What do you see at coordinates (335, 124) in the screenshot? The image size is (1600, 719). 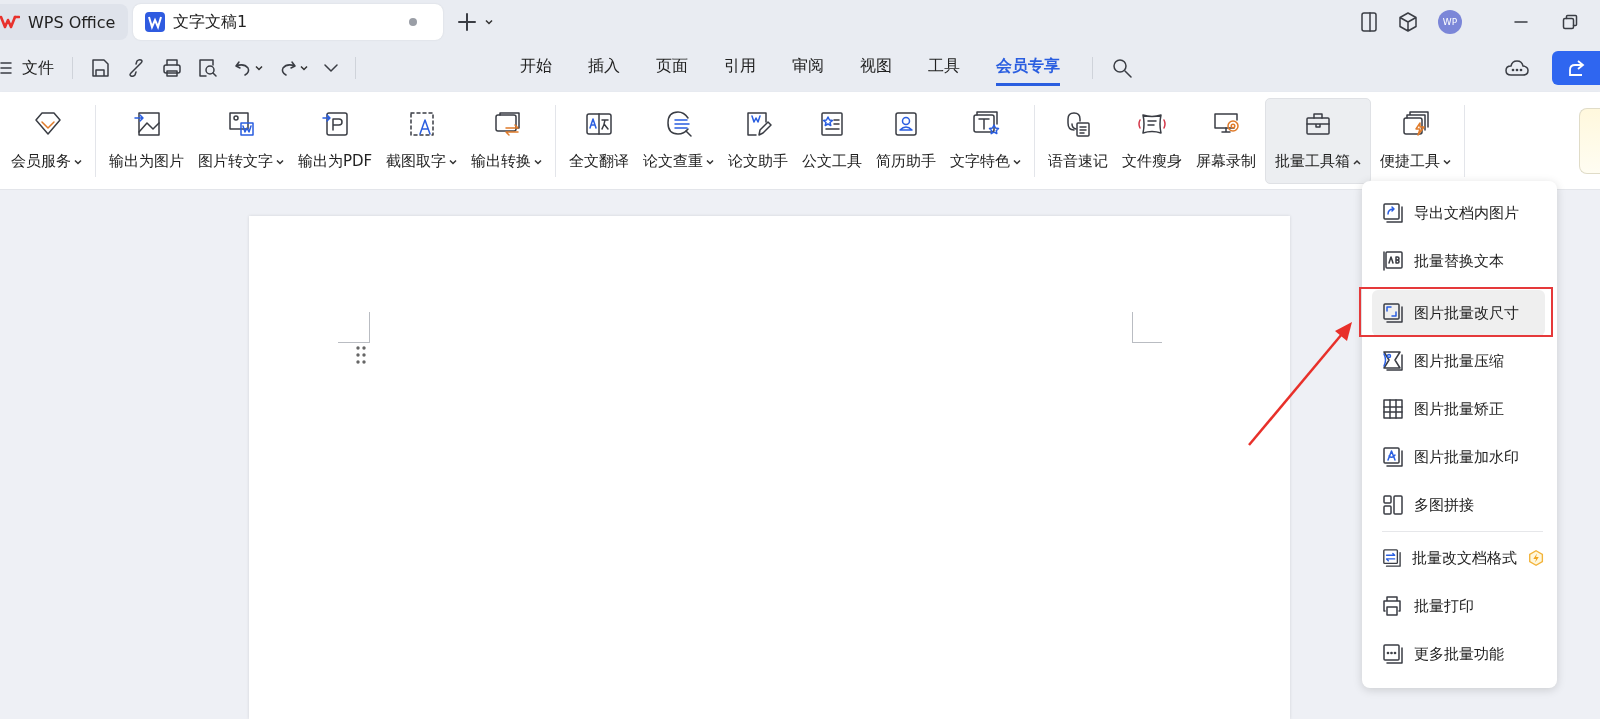 I see `document-arrow-icon` at bounding box center [335, 124].